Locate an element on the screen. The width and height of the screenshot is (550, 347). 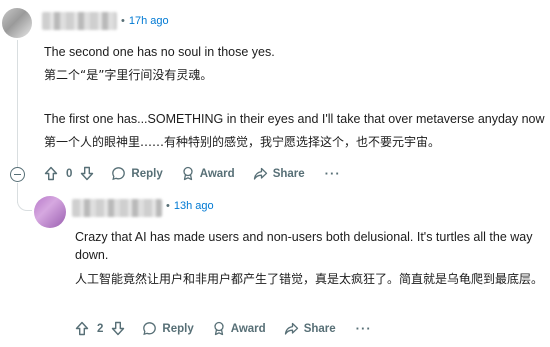
collapse-thread-button is located at coordinates (17, 174).